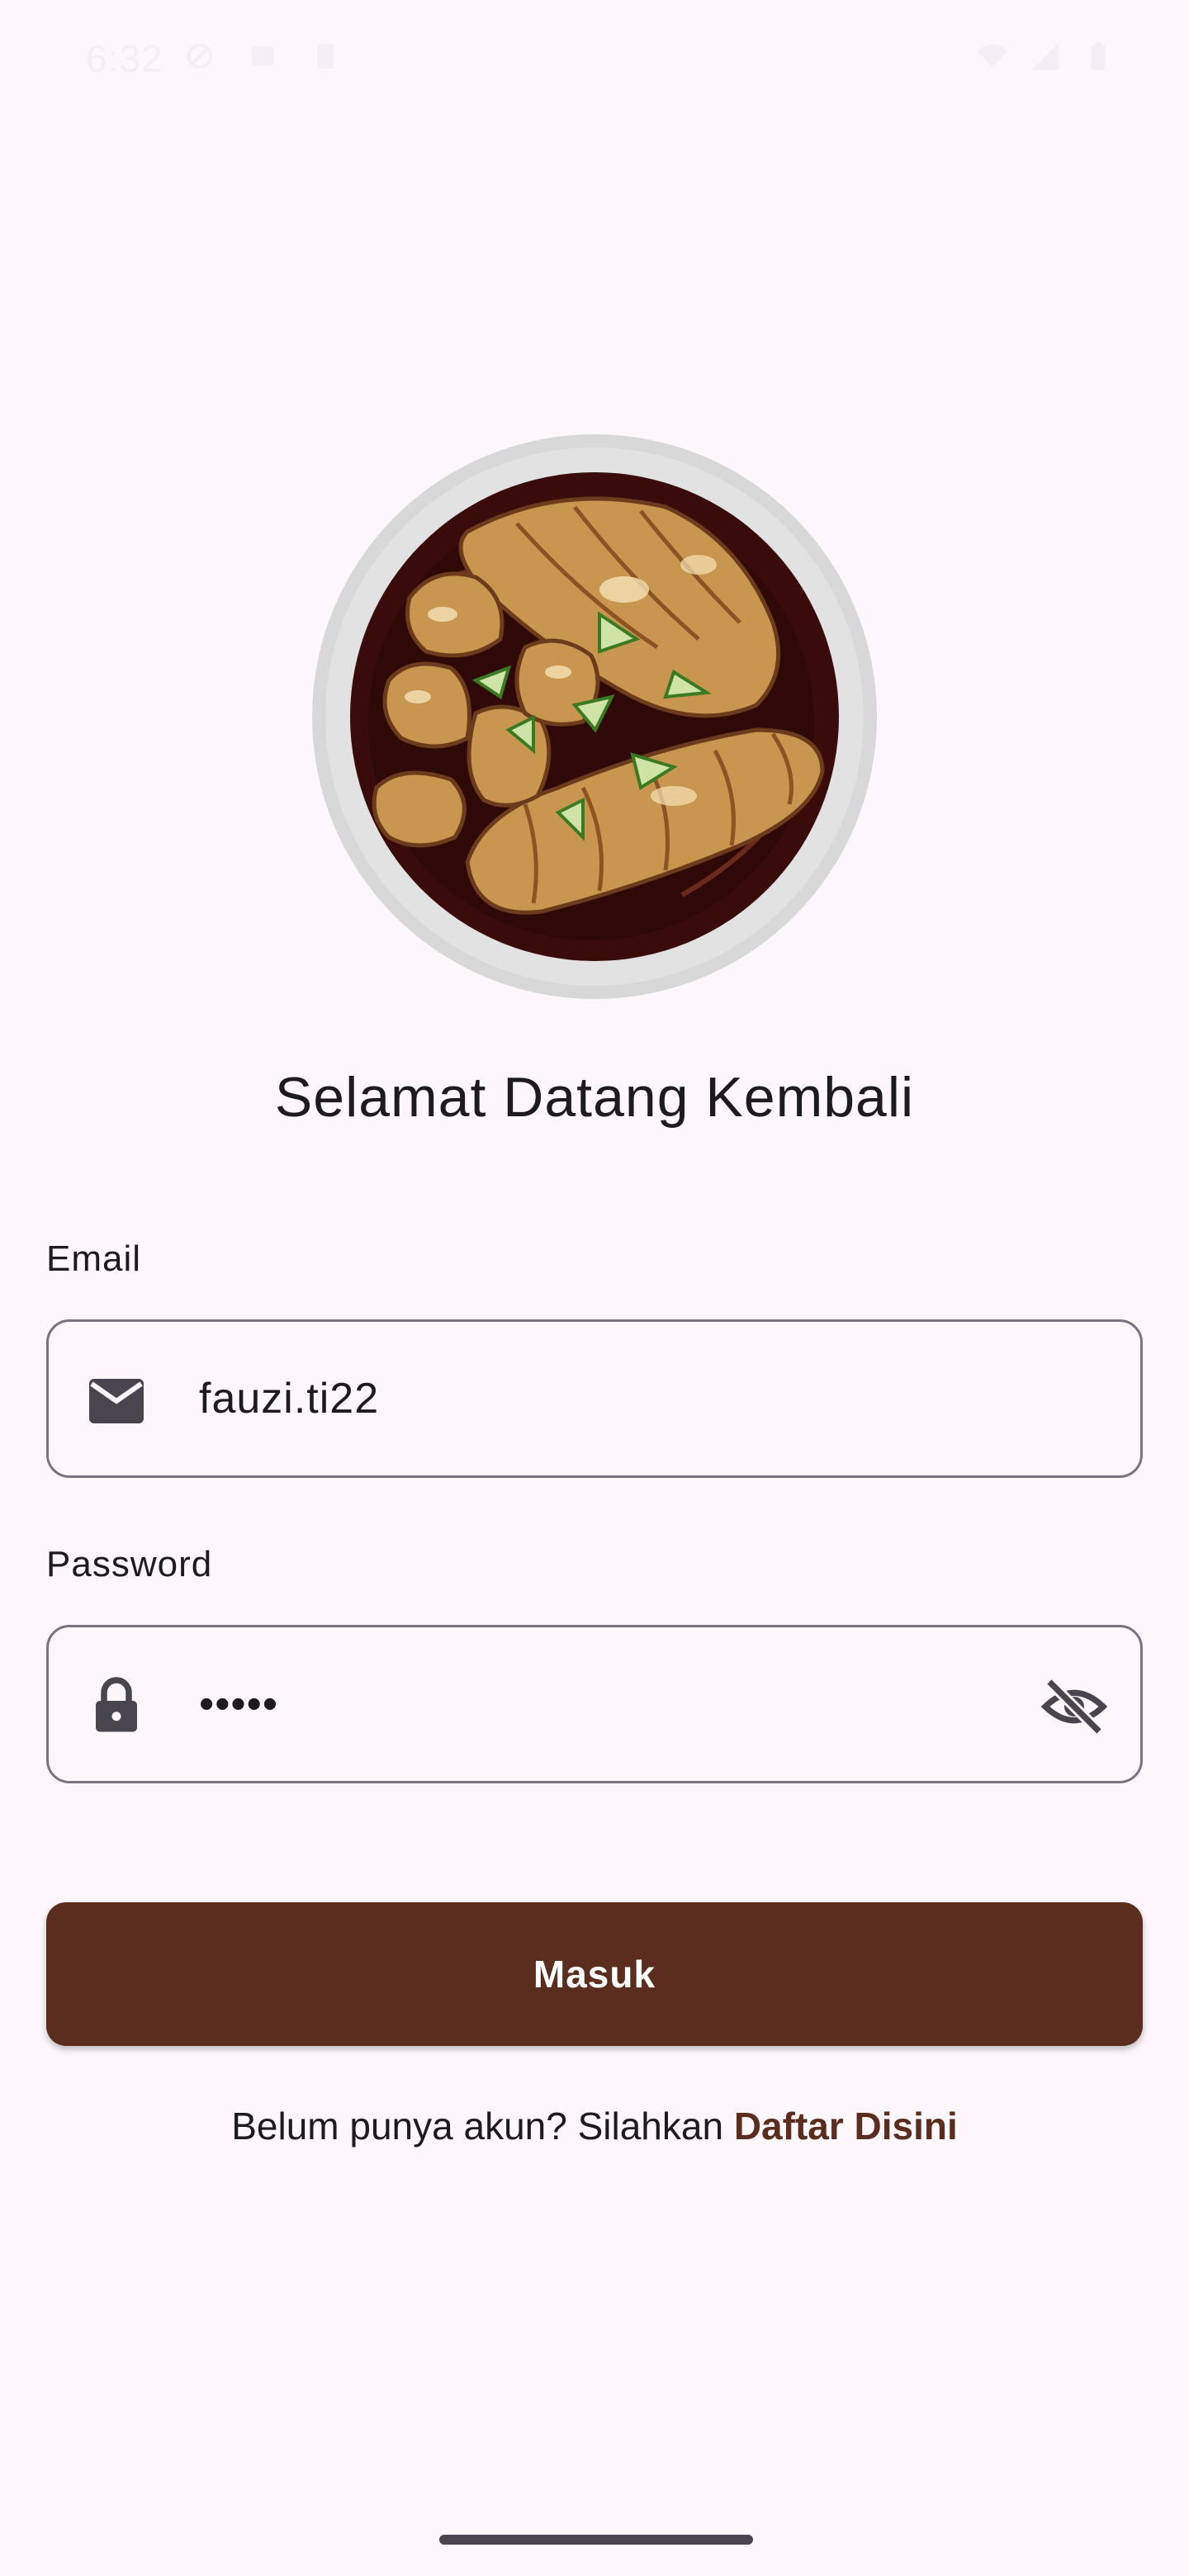  What do you see at coordinates (482, 2126) in the screenshot?
I see `register-prompt-text: Belum punya akun? Silahkan` at bounding box center [482, 2126].